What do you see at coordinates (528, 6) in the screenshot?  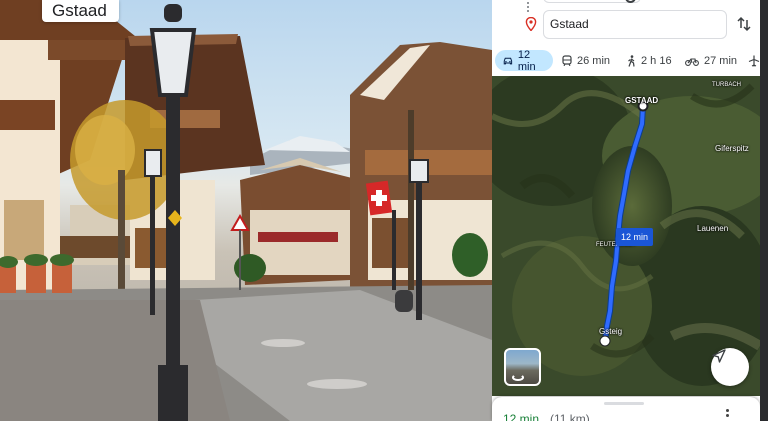 I see `origin-dots-icon` at bounding box center [528, 6].